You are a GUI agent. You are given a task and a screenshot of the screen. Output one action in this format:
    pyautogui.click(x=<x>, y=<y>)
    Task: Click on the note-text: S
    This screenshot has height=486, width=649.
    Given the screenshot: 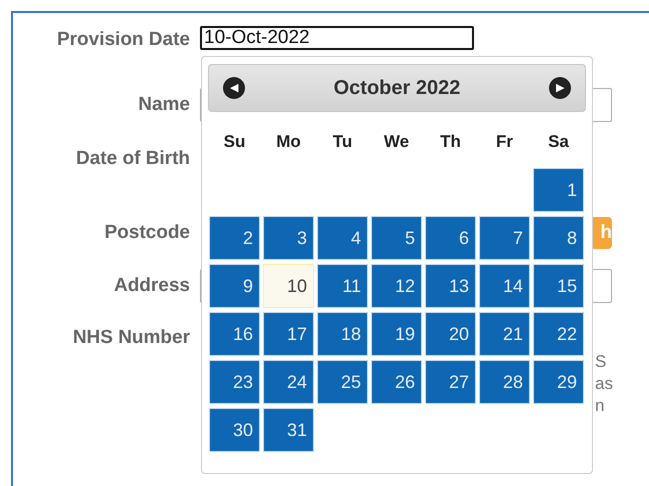 What is the action you would take?
    pyautogui.click(x=601, y=362)
    